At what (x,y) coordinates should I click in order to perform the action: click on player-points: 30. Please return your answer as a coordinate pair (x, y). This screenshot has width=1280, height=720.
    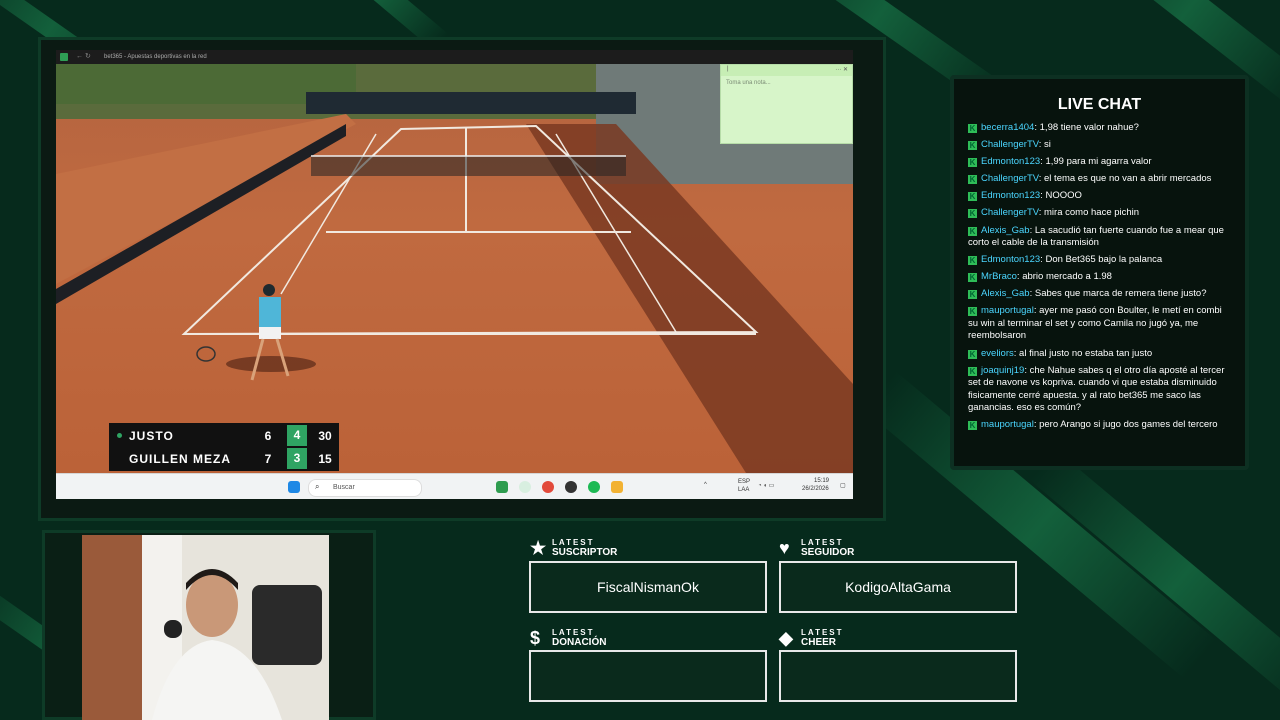
    Looking at the image, I should click on (325, 436).